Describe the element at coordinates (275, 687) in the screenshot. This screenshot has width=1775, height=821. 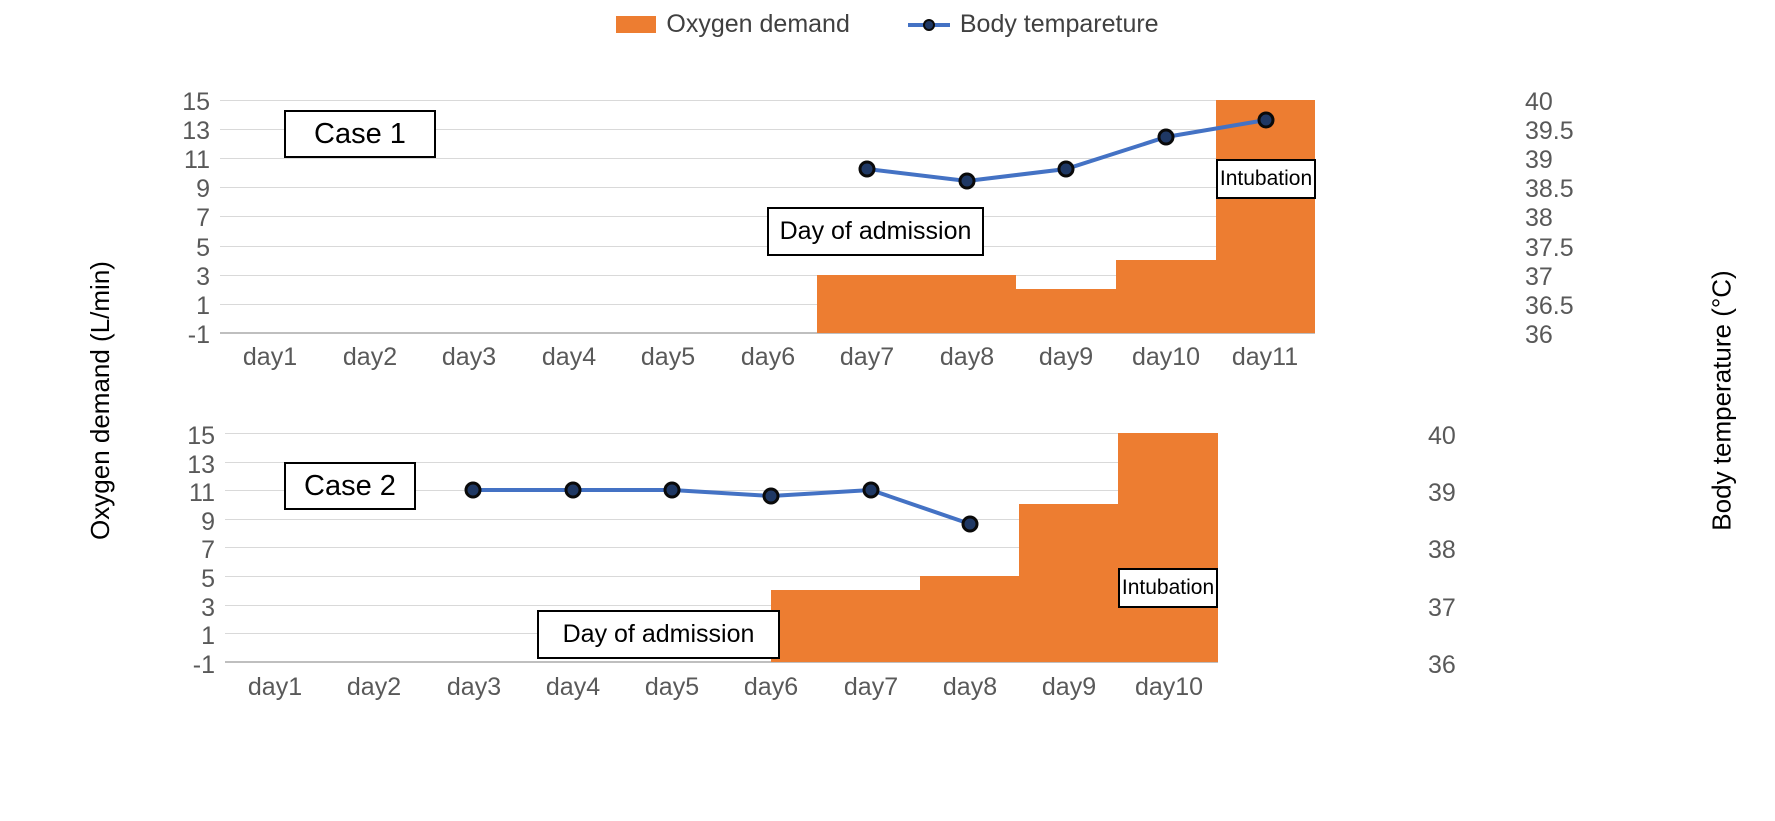
I see `x-tick: day1` at that location.